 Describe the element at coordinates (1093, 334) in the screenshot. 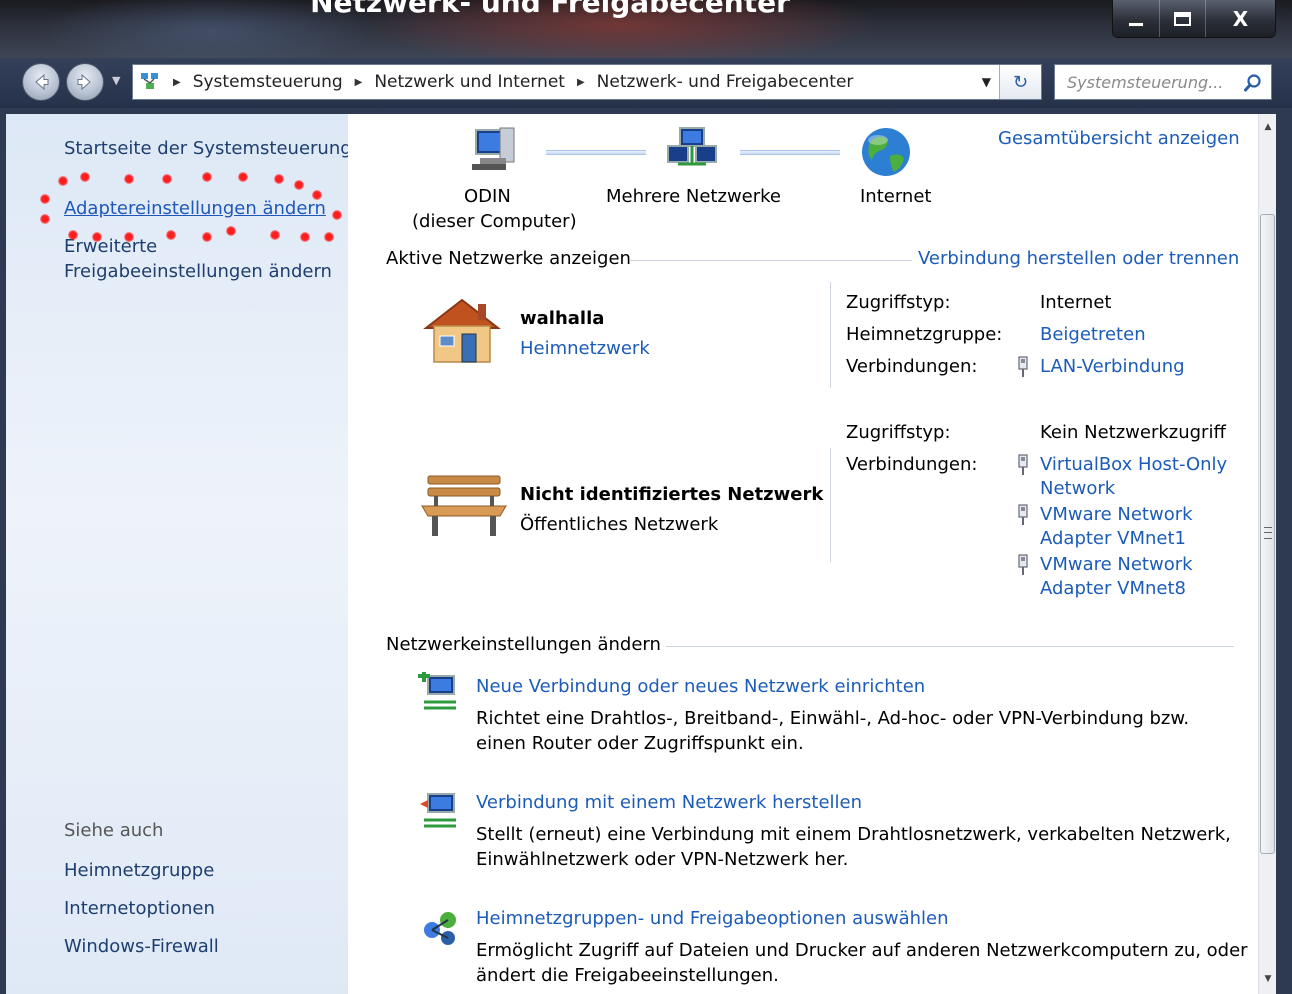

I see `homegroup-joined-link: Beigetreten` at that location.